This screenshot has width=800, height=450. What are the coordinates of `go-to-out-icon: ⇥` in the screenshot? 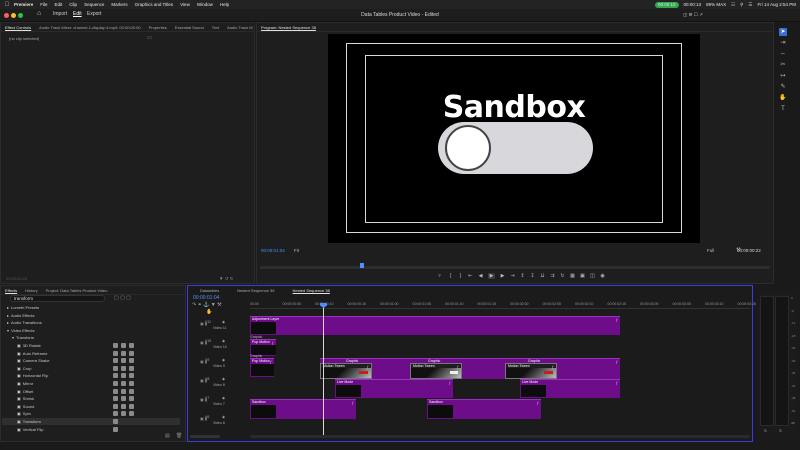 It's located at (512, 276).